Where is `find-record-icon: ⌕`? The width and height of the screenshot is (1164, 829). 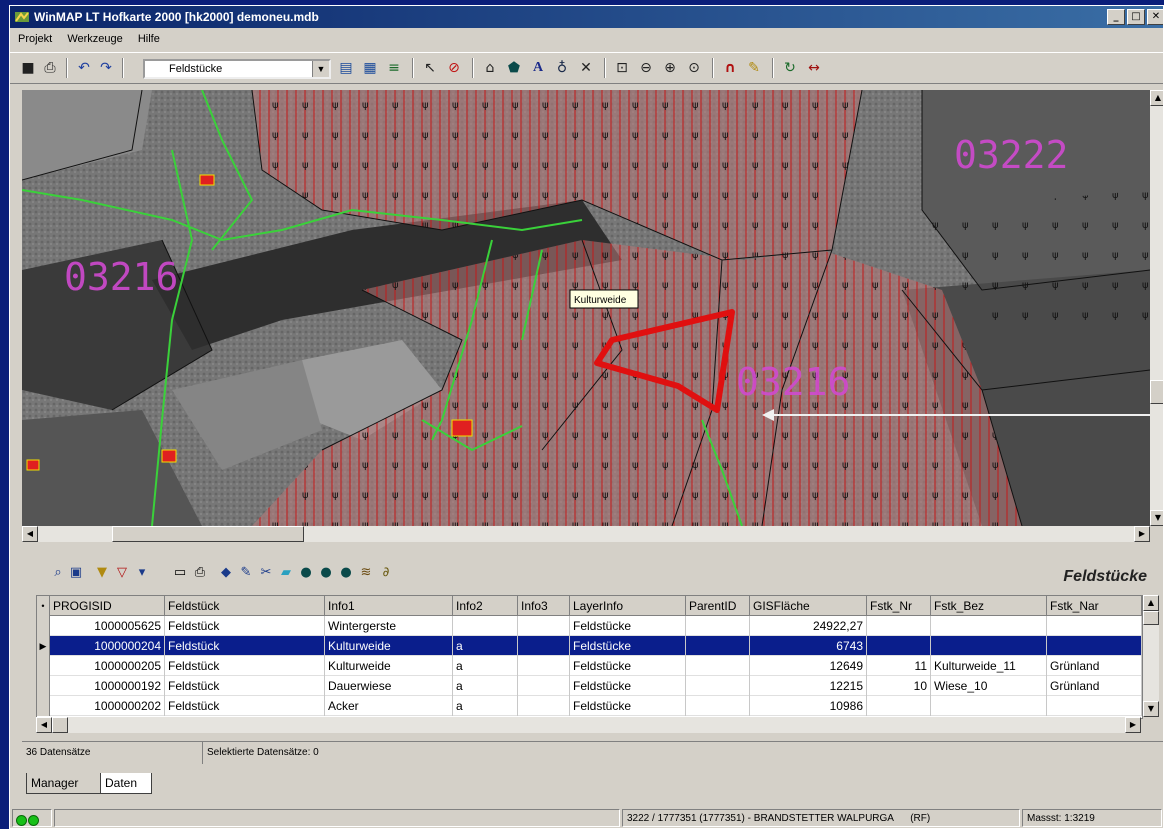 find-record-icon: ⌕ is located at coordinates (58, 573).